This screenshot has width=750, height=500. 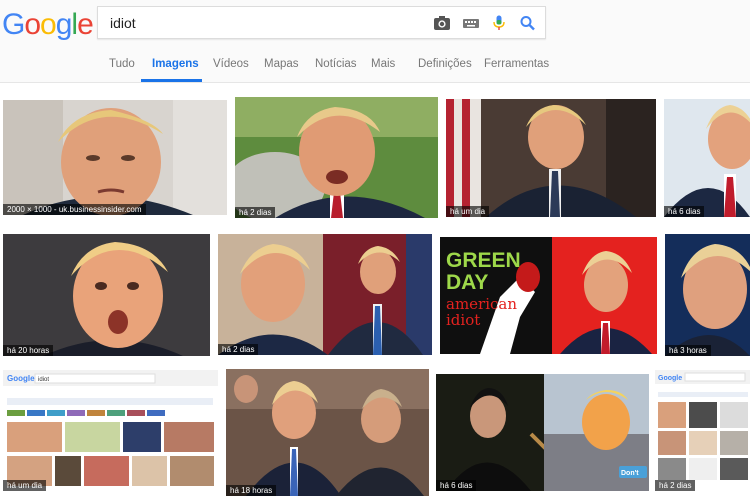 What do you see at coordinates (688, 350) in the screenshot?
I see `result-caption: há 3 horas` at bounding box center [688, 350].